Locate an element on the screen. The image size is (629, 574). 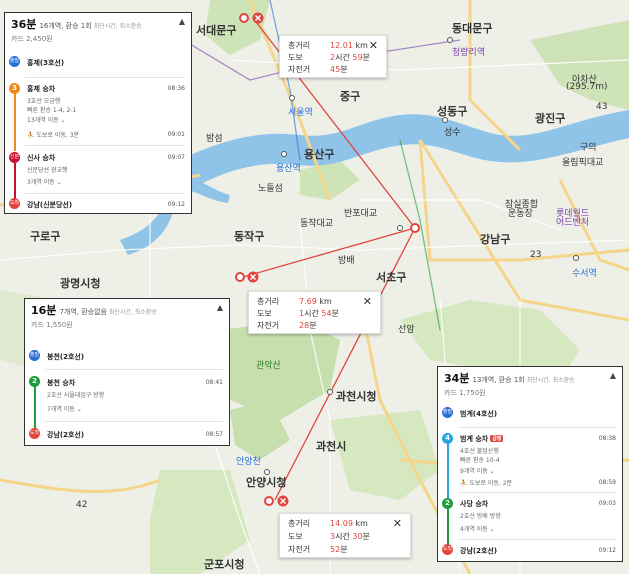
start-station: 홍제(3호선) is located at coordinates (46, 63).